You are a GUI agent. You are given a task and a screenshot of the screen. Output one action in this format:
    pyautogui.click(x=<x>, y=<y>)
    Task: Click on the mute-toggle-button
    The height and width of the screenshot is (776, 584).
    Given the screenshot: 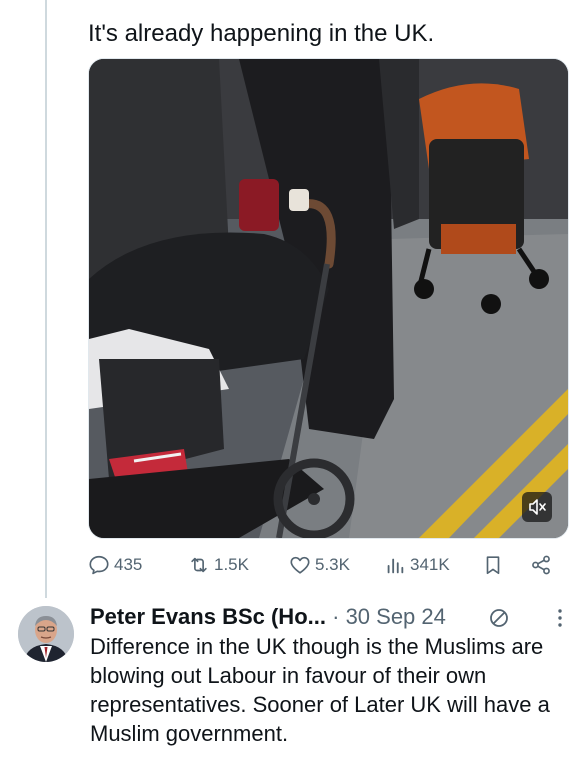 What is the action you would take?
    pyautogui.click(x=537, y=507)
    